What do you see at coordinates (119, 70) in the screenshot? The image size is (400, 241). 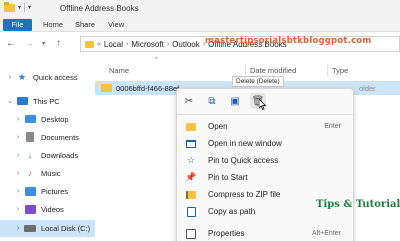 I see `column-header-name: Name` at bounding box center [119, 70].